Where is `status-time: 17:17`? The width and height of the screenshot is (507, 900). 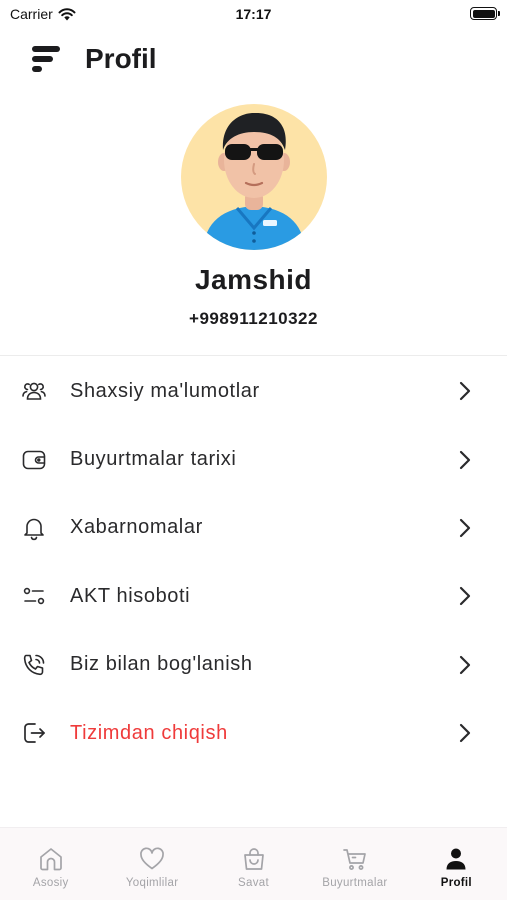
status-time: 17:17 is located at coordinates (253, 14).